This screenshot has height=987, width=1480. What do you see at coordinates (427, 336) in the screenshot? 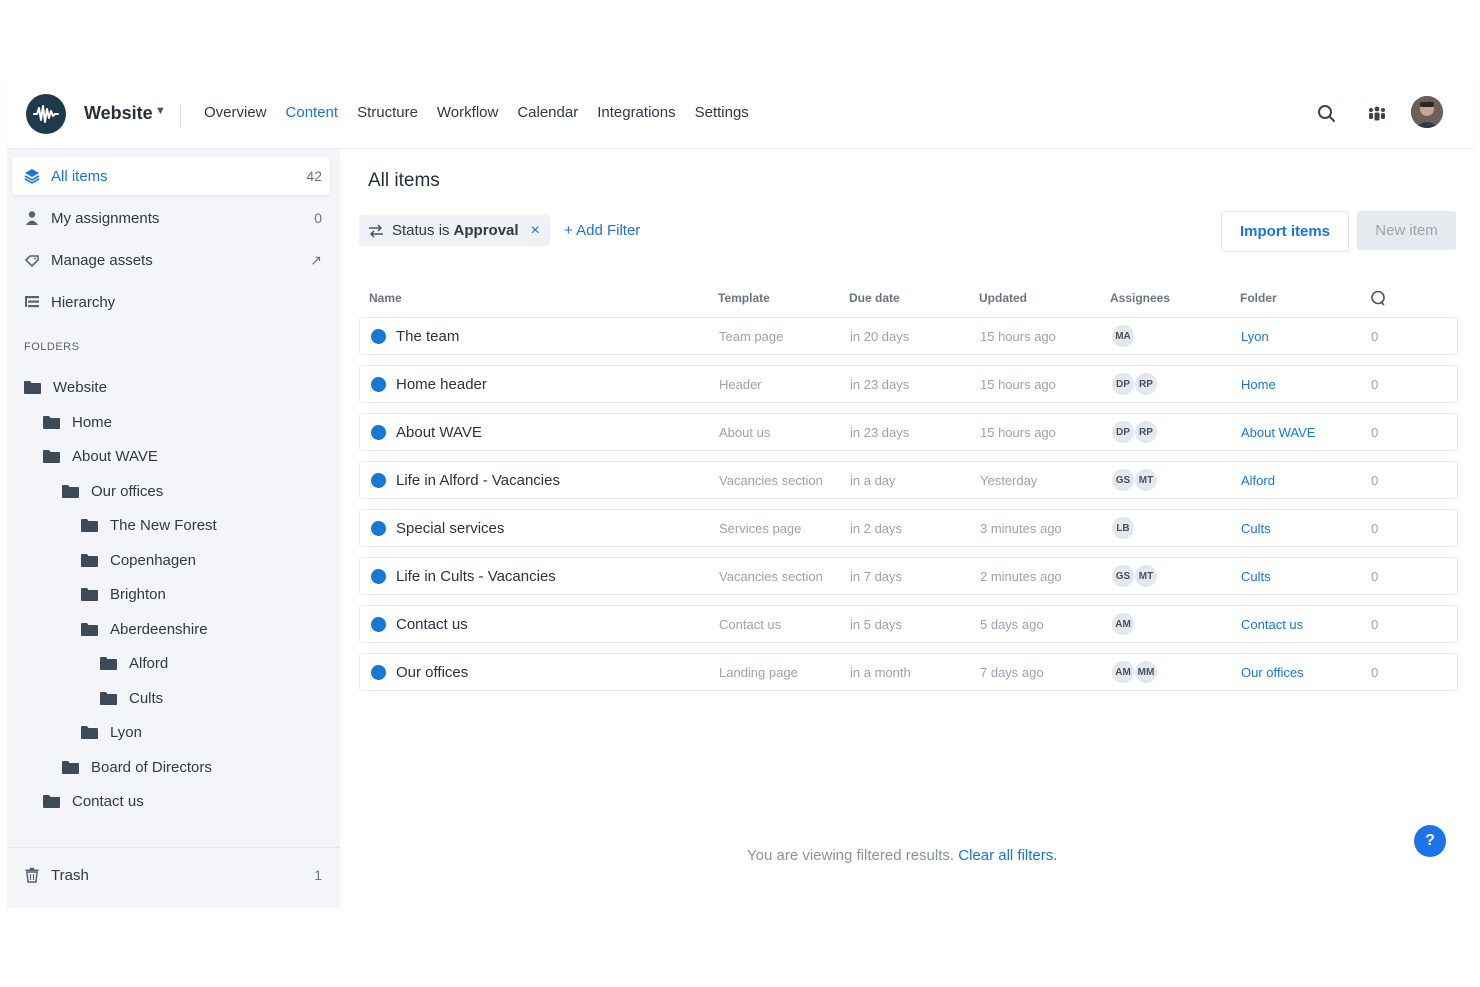
I see `item-name: The team` at bounding box center [427, 336].